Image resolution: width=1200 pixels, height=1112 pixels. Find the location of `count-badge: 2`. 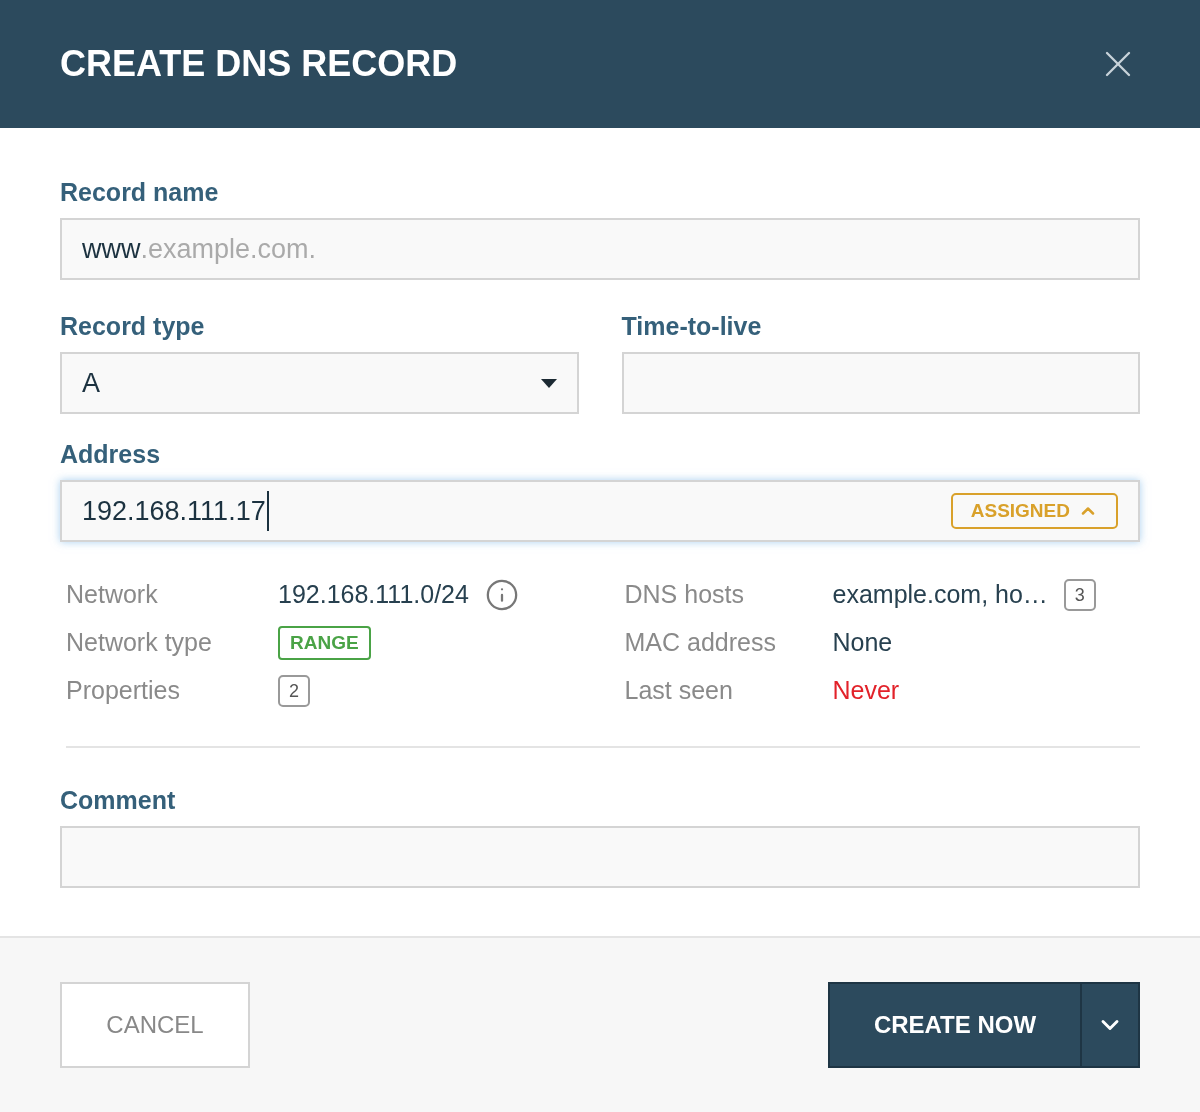

count-badge: 2 is located at coordinates (294, 691).